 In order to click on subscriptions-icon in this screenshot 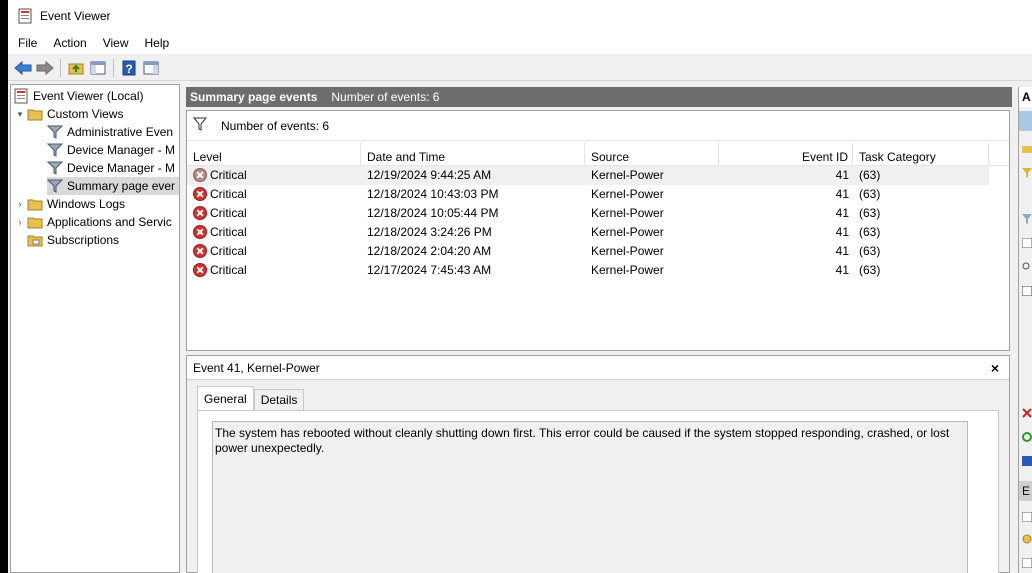, I will do `click(35, 240)`.